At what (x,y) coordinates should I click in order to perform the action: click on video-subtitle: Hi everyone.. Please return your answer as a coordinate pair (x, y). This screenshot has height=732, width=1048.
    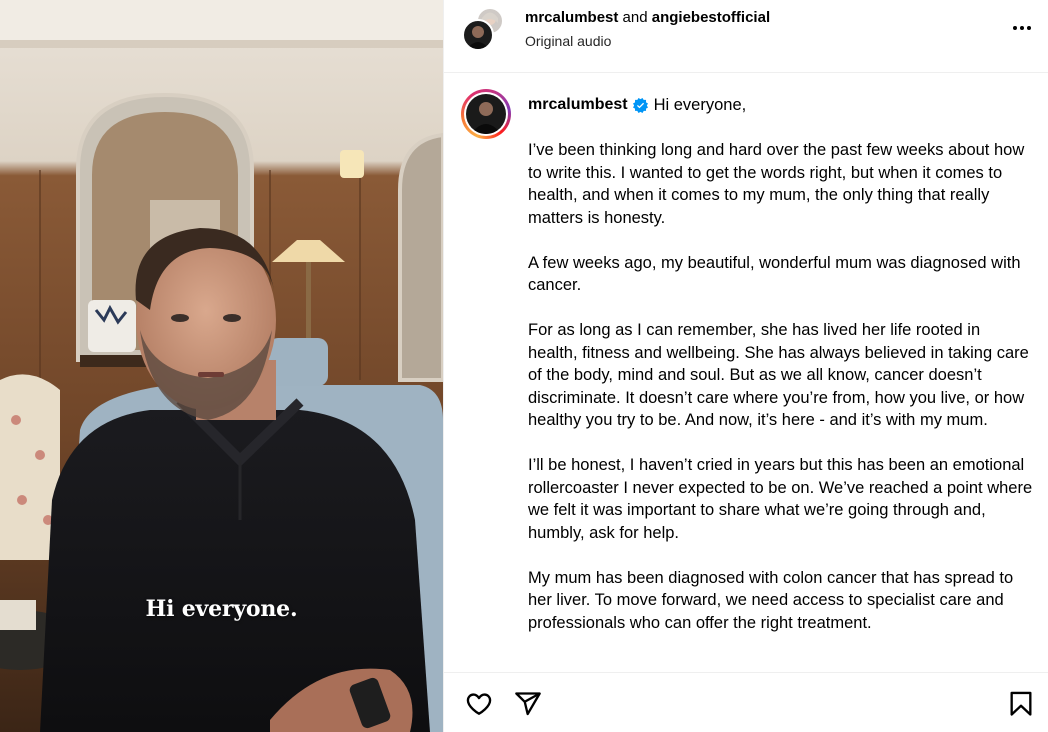
    Looking at the image, I should click on (221, 609).